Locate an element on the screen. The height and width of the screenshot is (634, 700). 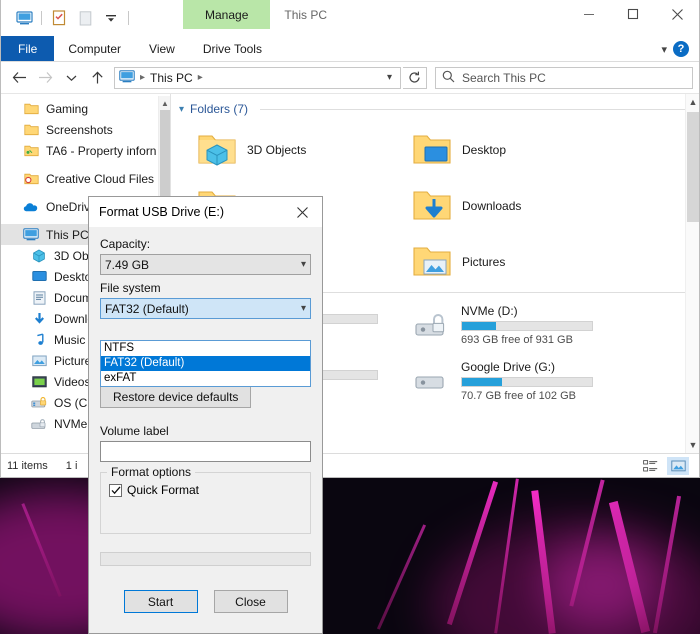
list-item: NVMe (D:) 693 GB free of 931 GB is located at coordinates (507, 325).